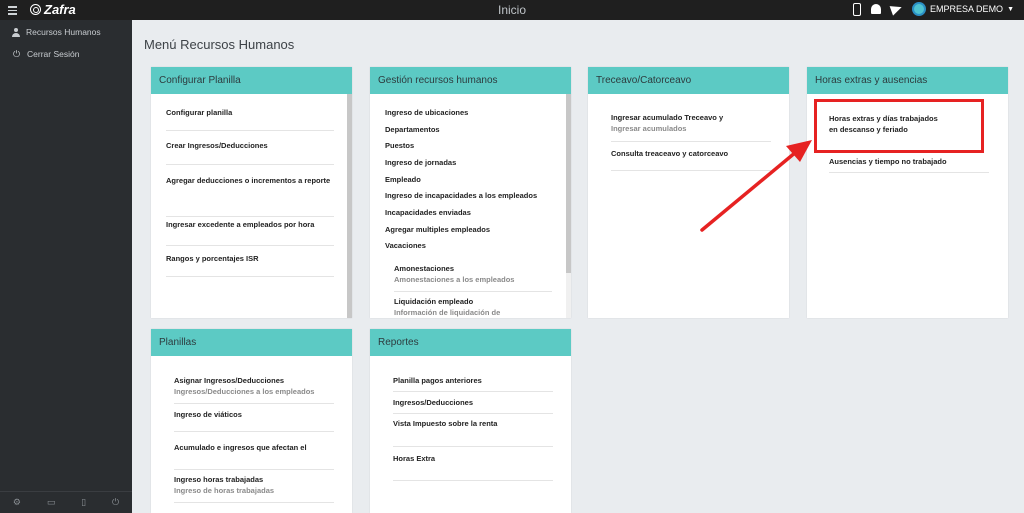  Describe the element at coordinates (473, 384) in the screenshot. I see `menu-item-planilla-pagos: Planilla pagos anteriores` at that location.